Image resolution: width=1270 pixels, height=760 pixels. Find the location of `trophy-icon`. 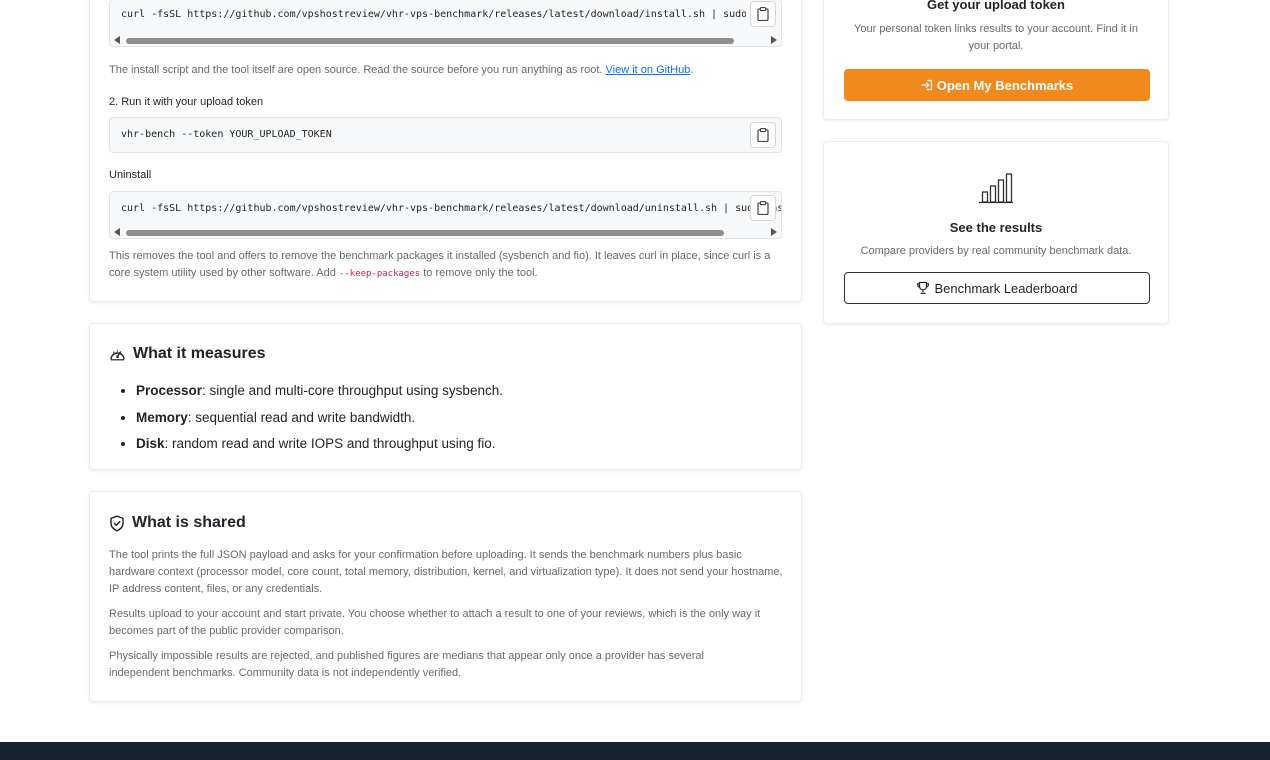

trophy-icon is located at coordinates (923, 287).